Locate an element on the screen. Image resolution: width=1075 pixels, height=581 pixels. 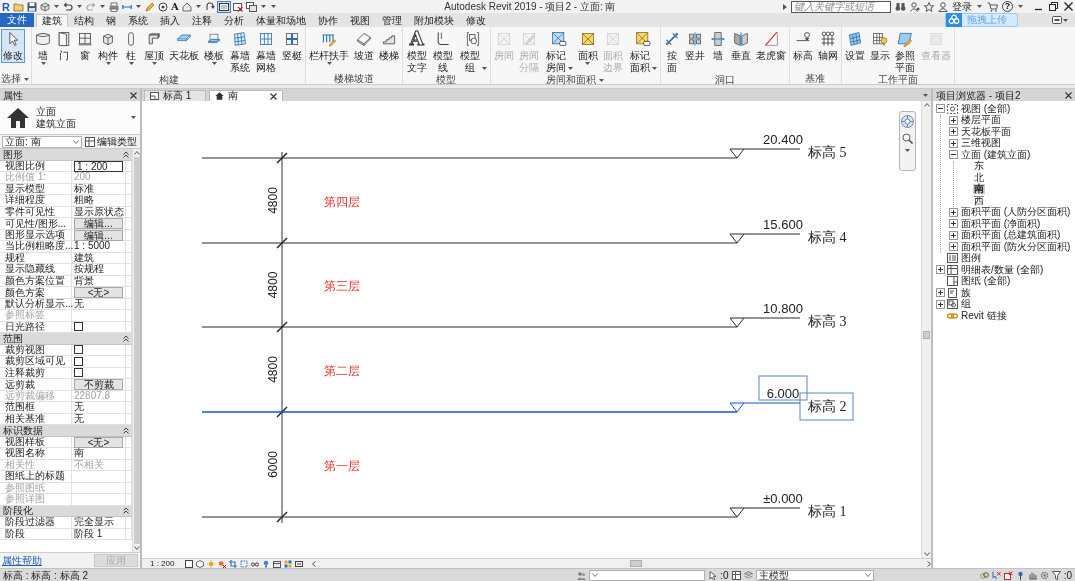
chain-icon is located at coordinates (984, 575).